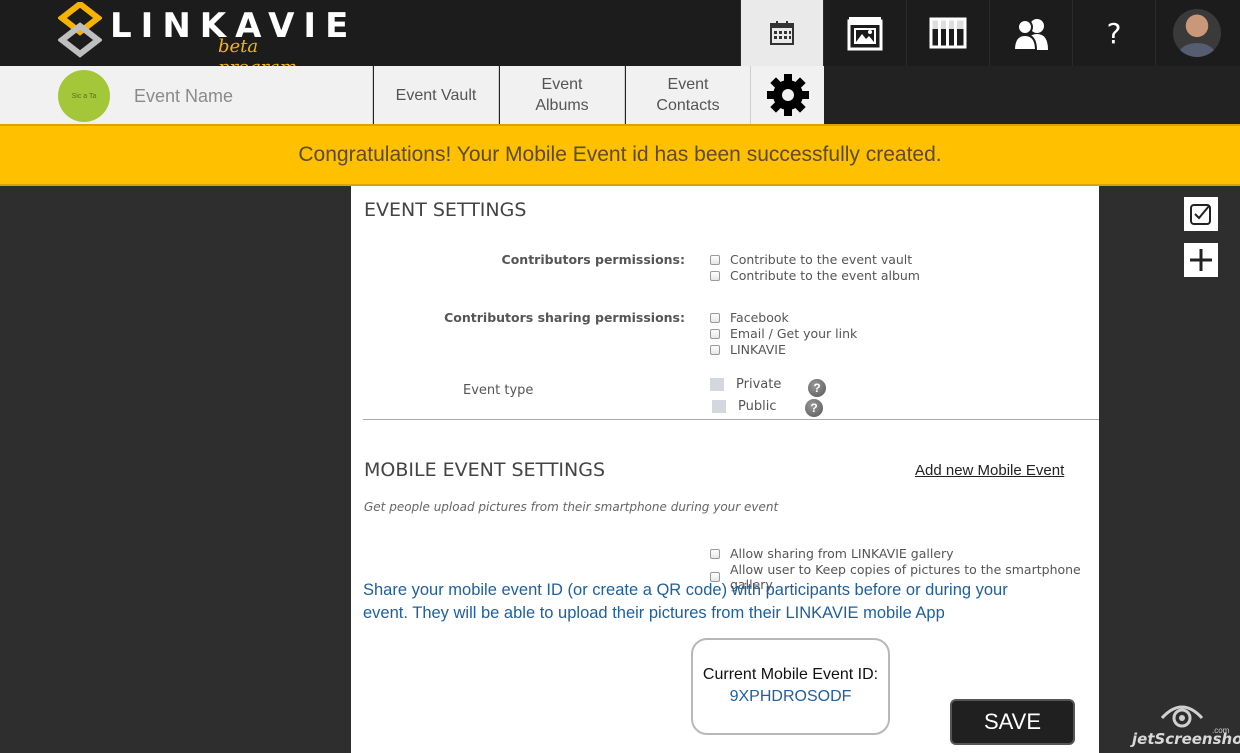 This screenshot has height=753, width=1240. Describe the element at coordinates (436, 95) in the screenshot. I see `tab-event-vault: Event Vault` at that location.